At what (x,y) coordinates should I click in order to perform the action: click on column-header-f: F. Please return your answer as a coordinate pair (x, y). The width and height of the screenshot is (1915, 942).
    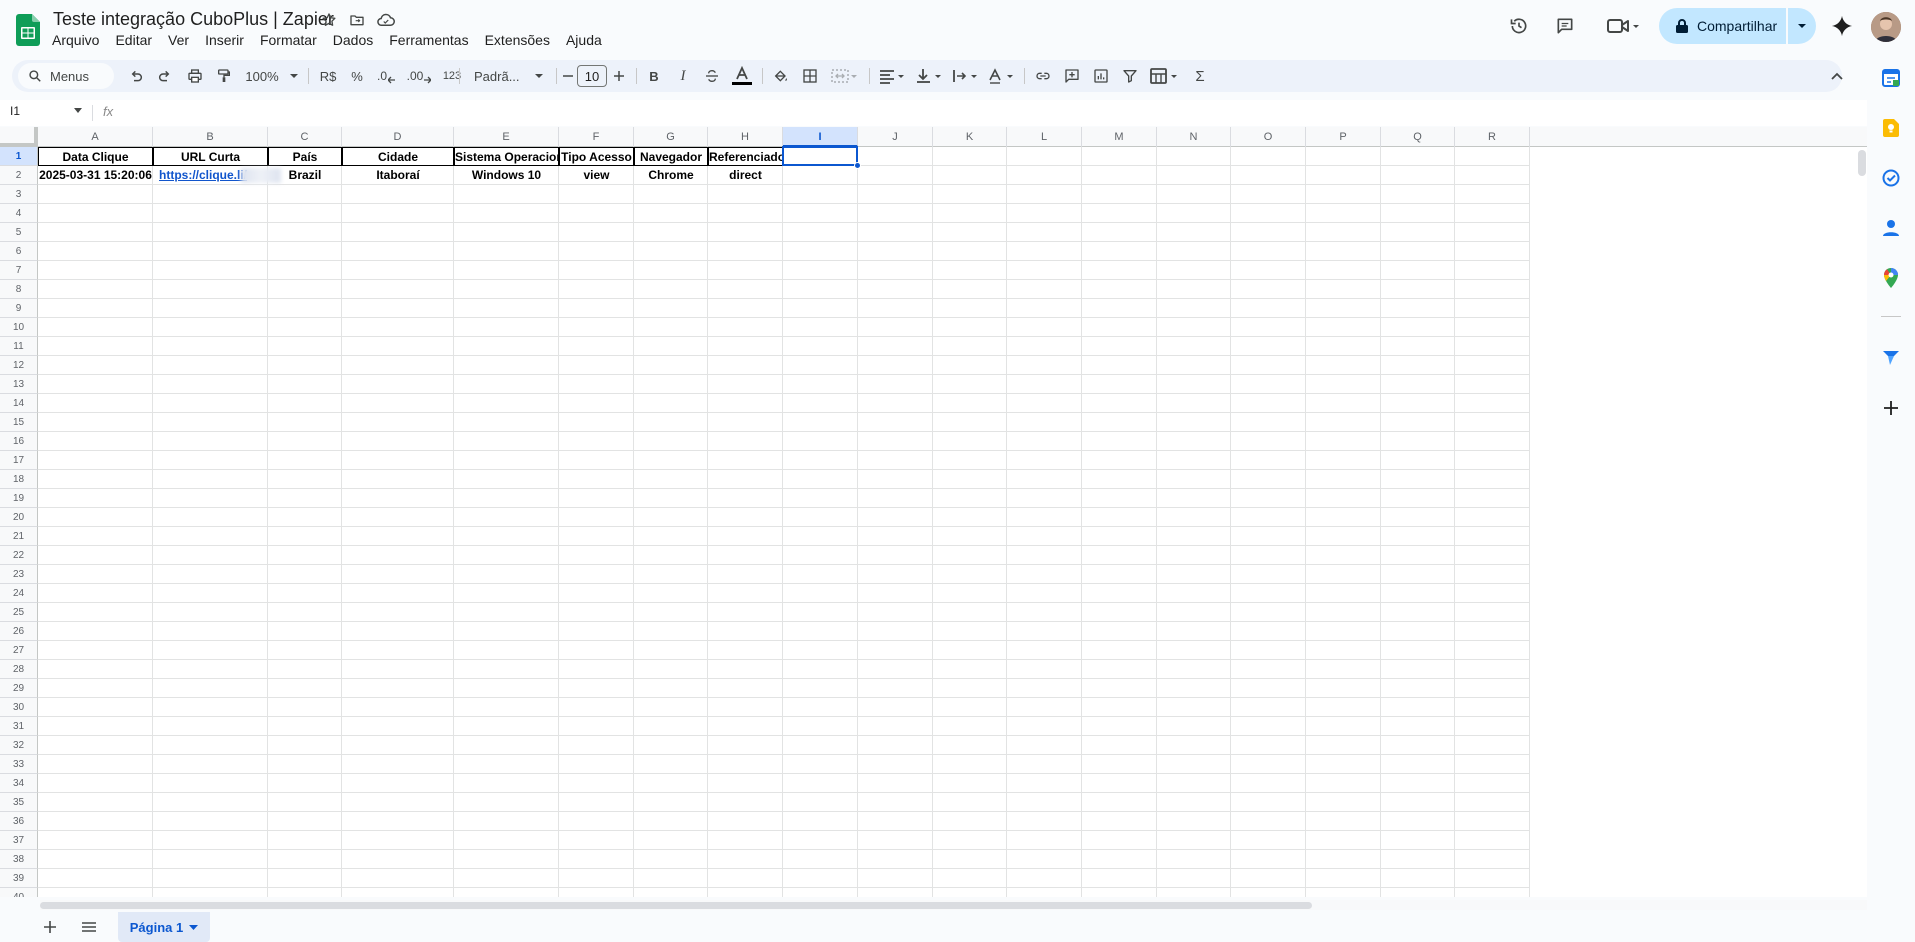
    Looking at the image, I should click on (596, 137).